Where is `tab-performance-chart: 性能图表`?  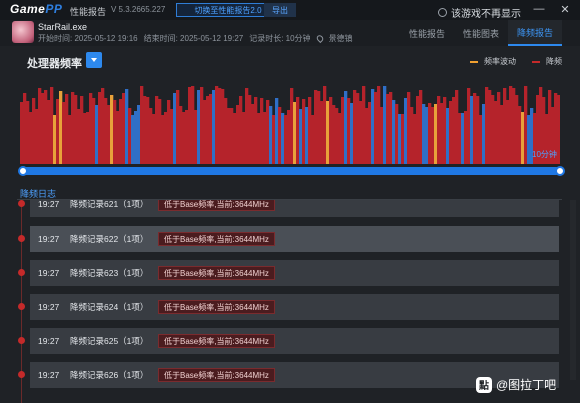
tab-performance-chart: 性能图表 is located at coordinates (481, 33).